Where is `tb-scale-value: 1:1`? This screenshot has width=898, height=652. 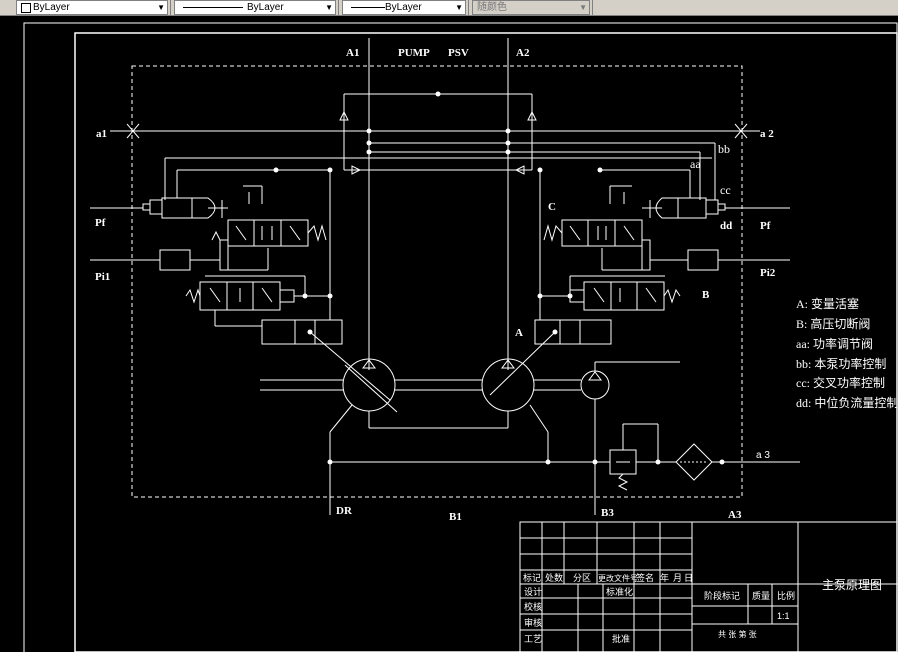
tb-scale-value: 1:1 is located at coordinates (783, 616).